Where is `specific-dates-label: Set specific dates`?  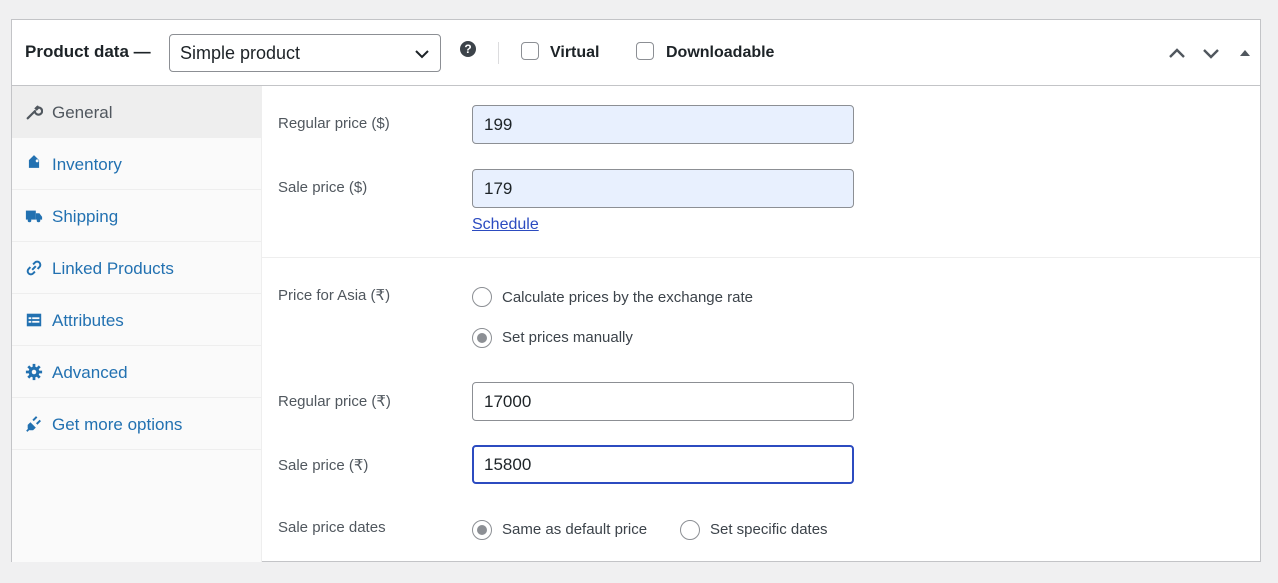 specific-dates-label: Set specific dates is located at coordinates (769, 529).